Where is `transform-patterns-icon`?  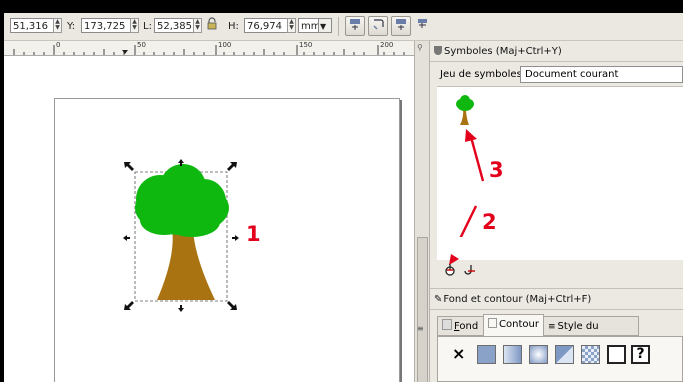
transform-patterns-icon is located at coordinates (423, 24).